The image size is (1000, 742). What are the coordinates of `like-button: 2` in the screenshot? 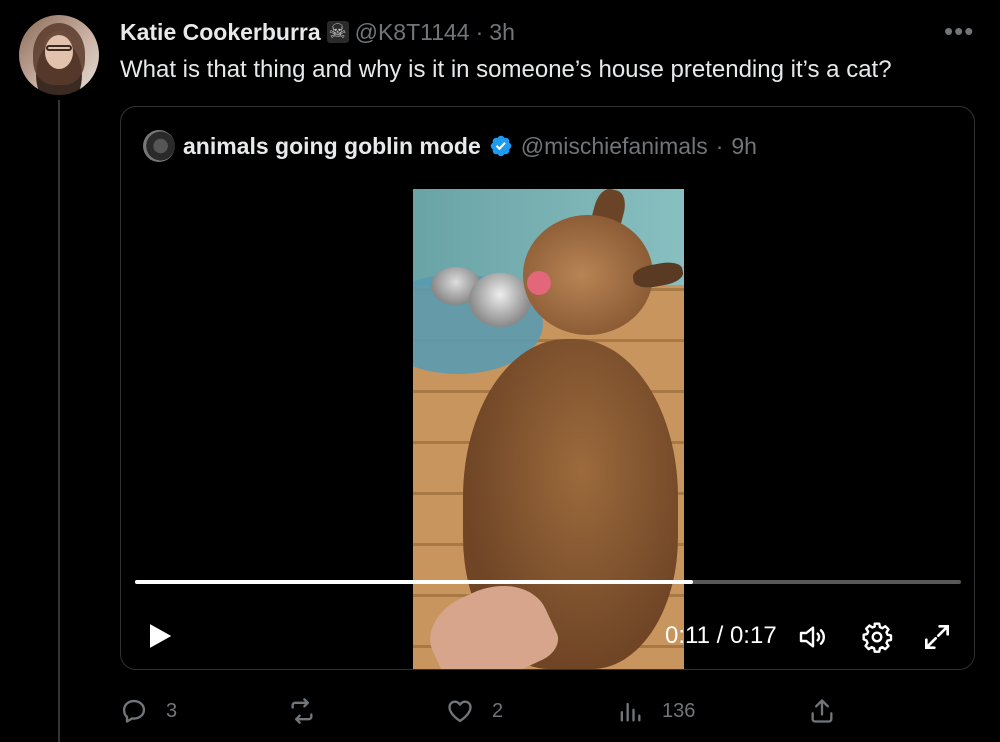 It's located at (474, 711).